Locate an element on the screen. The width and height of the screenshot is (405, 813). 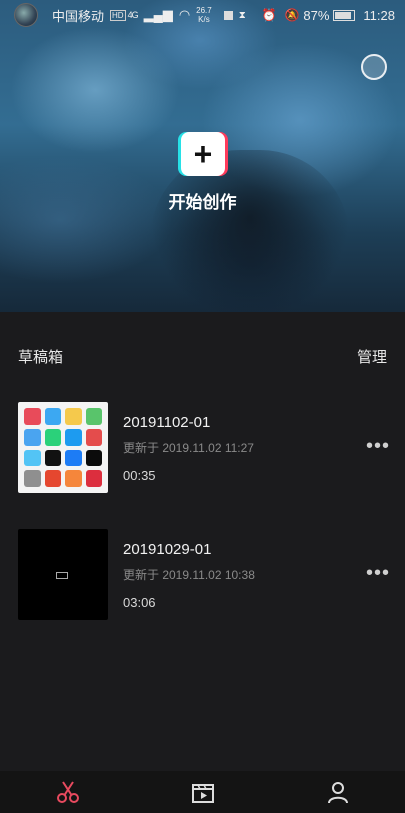
thumbnail-logo-icon is located at coordinates (62, 575).